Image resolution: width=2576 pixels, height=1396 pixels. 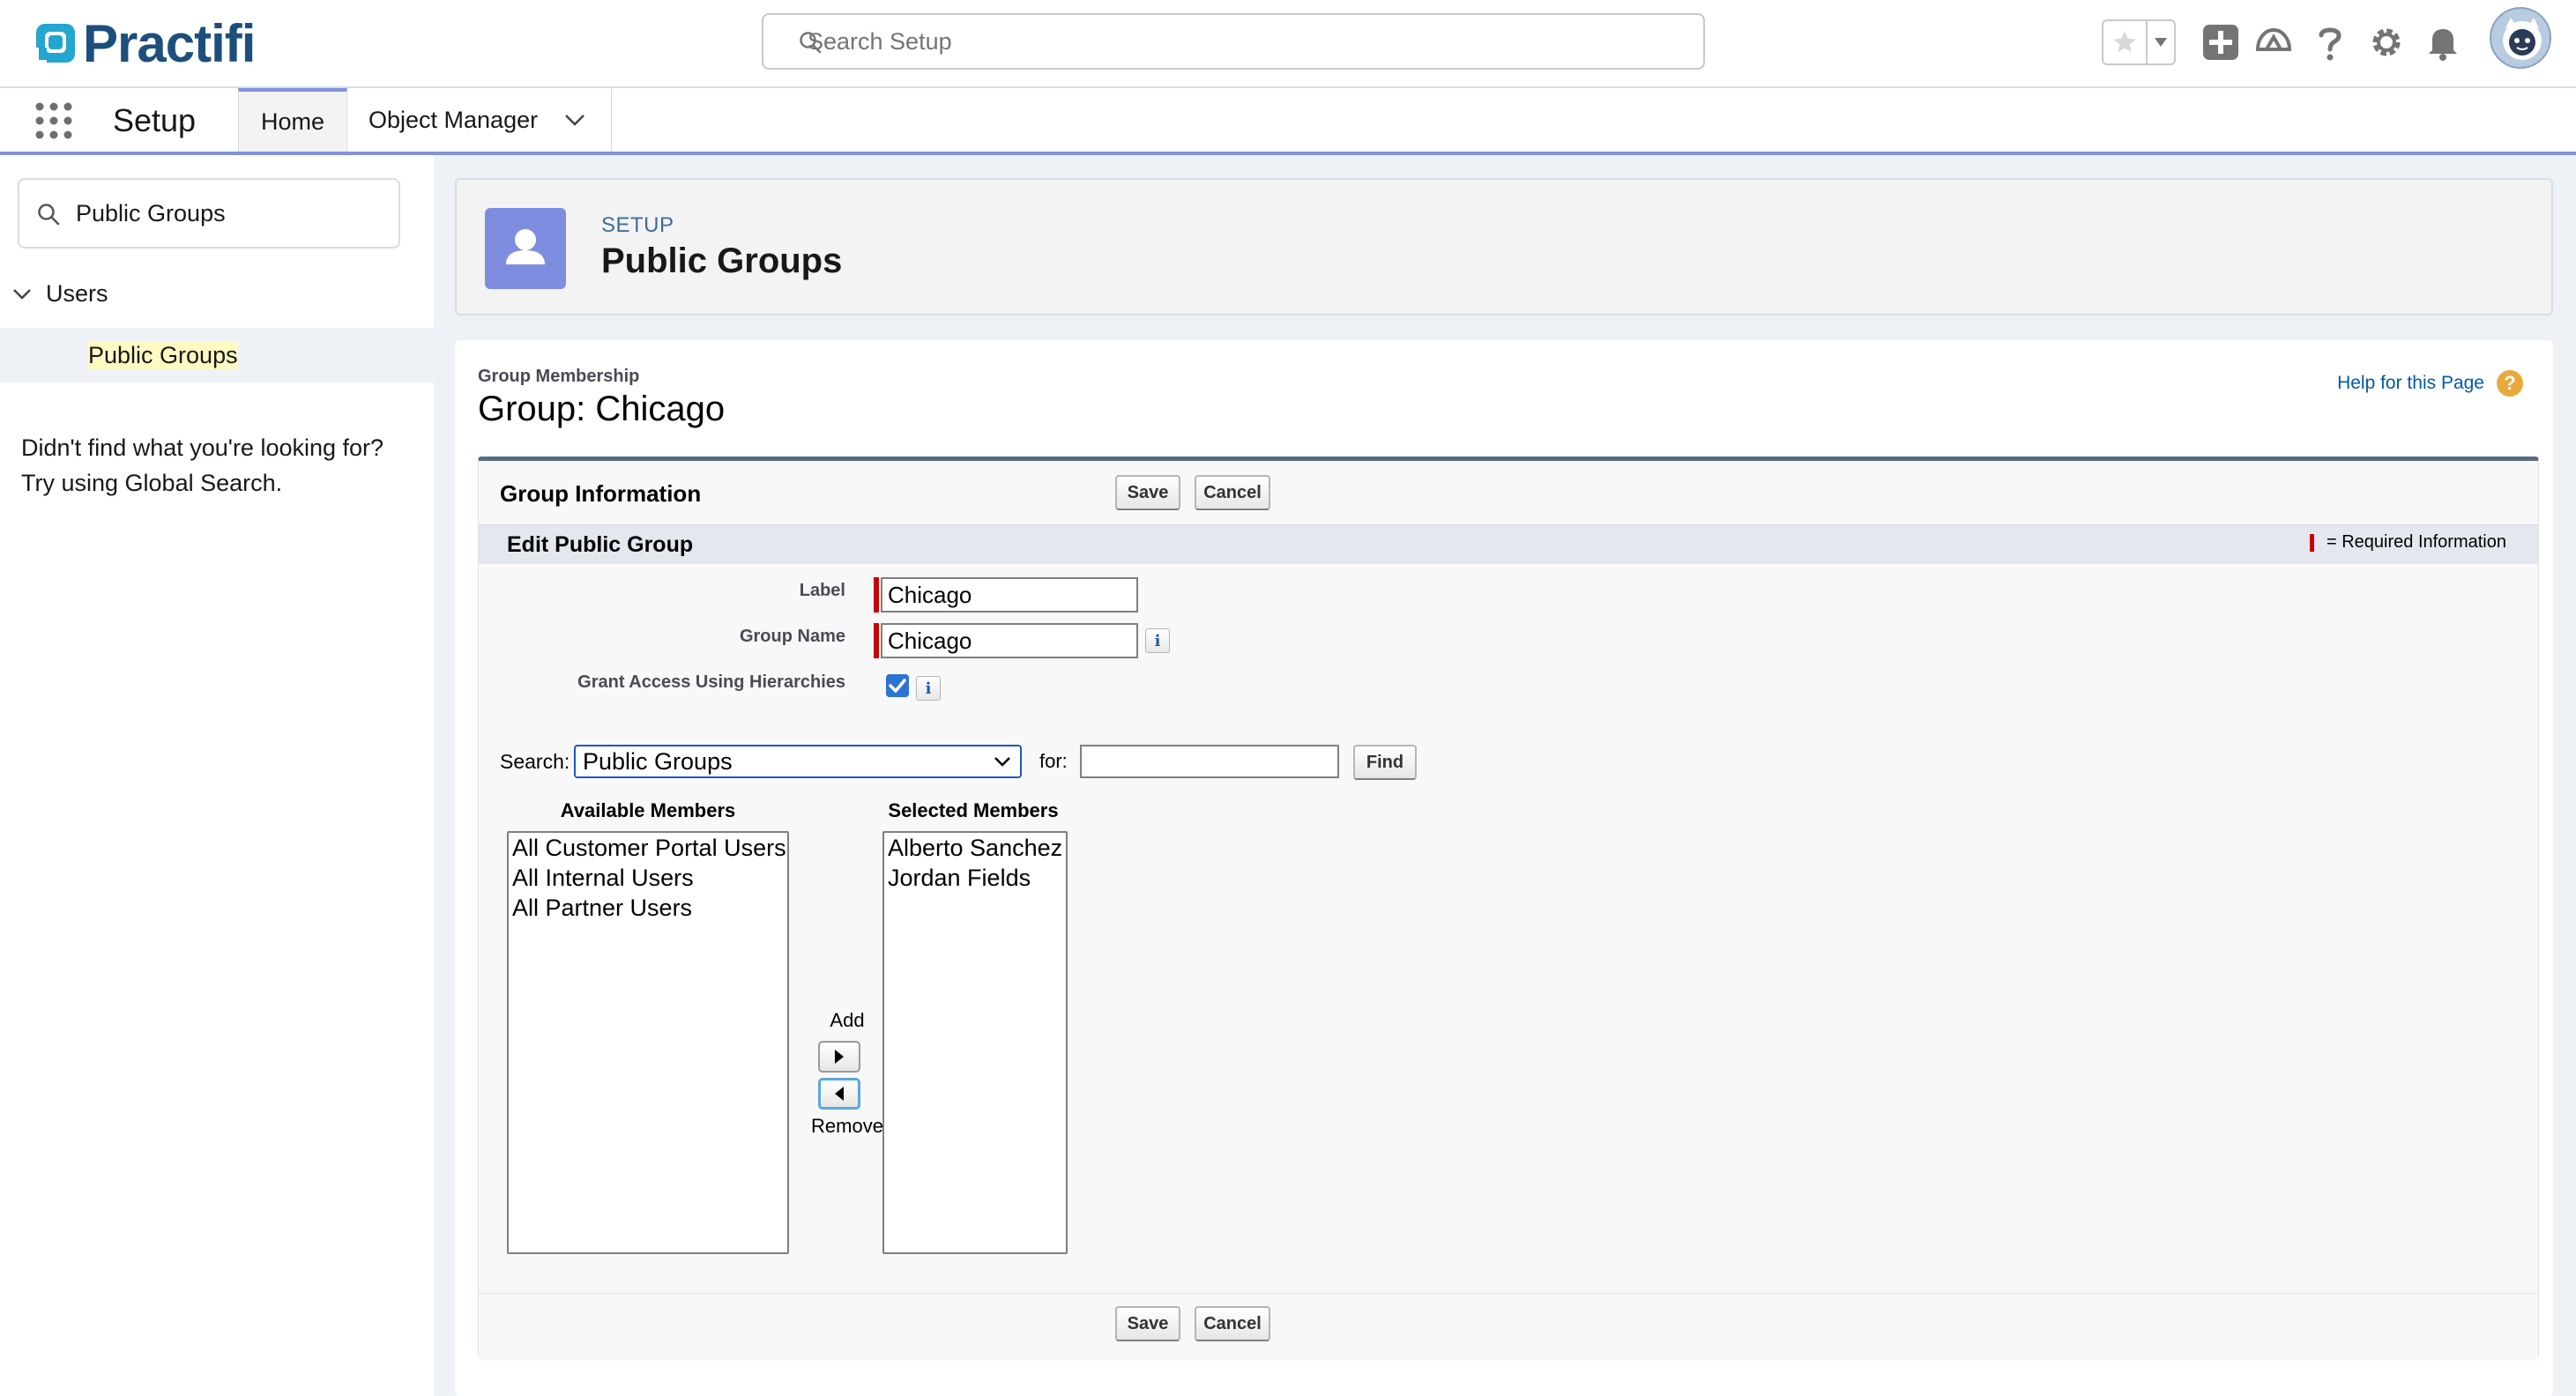 What do you see at coordinates (2330, 42) in the screenshot?
I see `help-icon` at bounding box center [2330, 42].